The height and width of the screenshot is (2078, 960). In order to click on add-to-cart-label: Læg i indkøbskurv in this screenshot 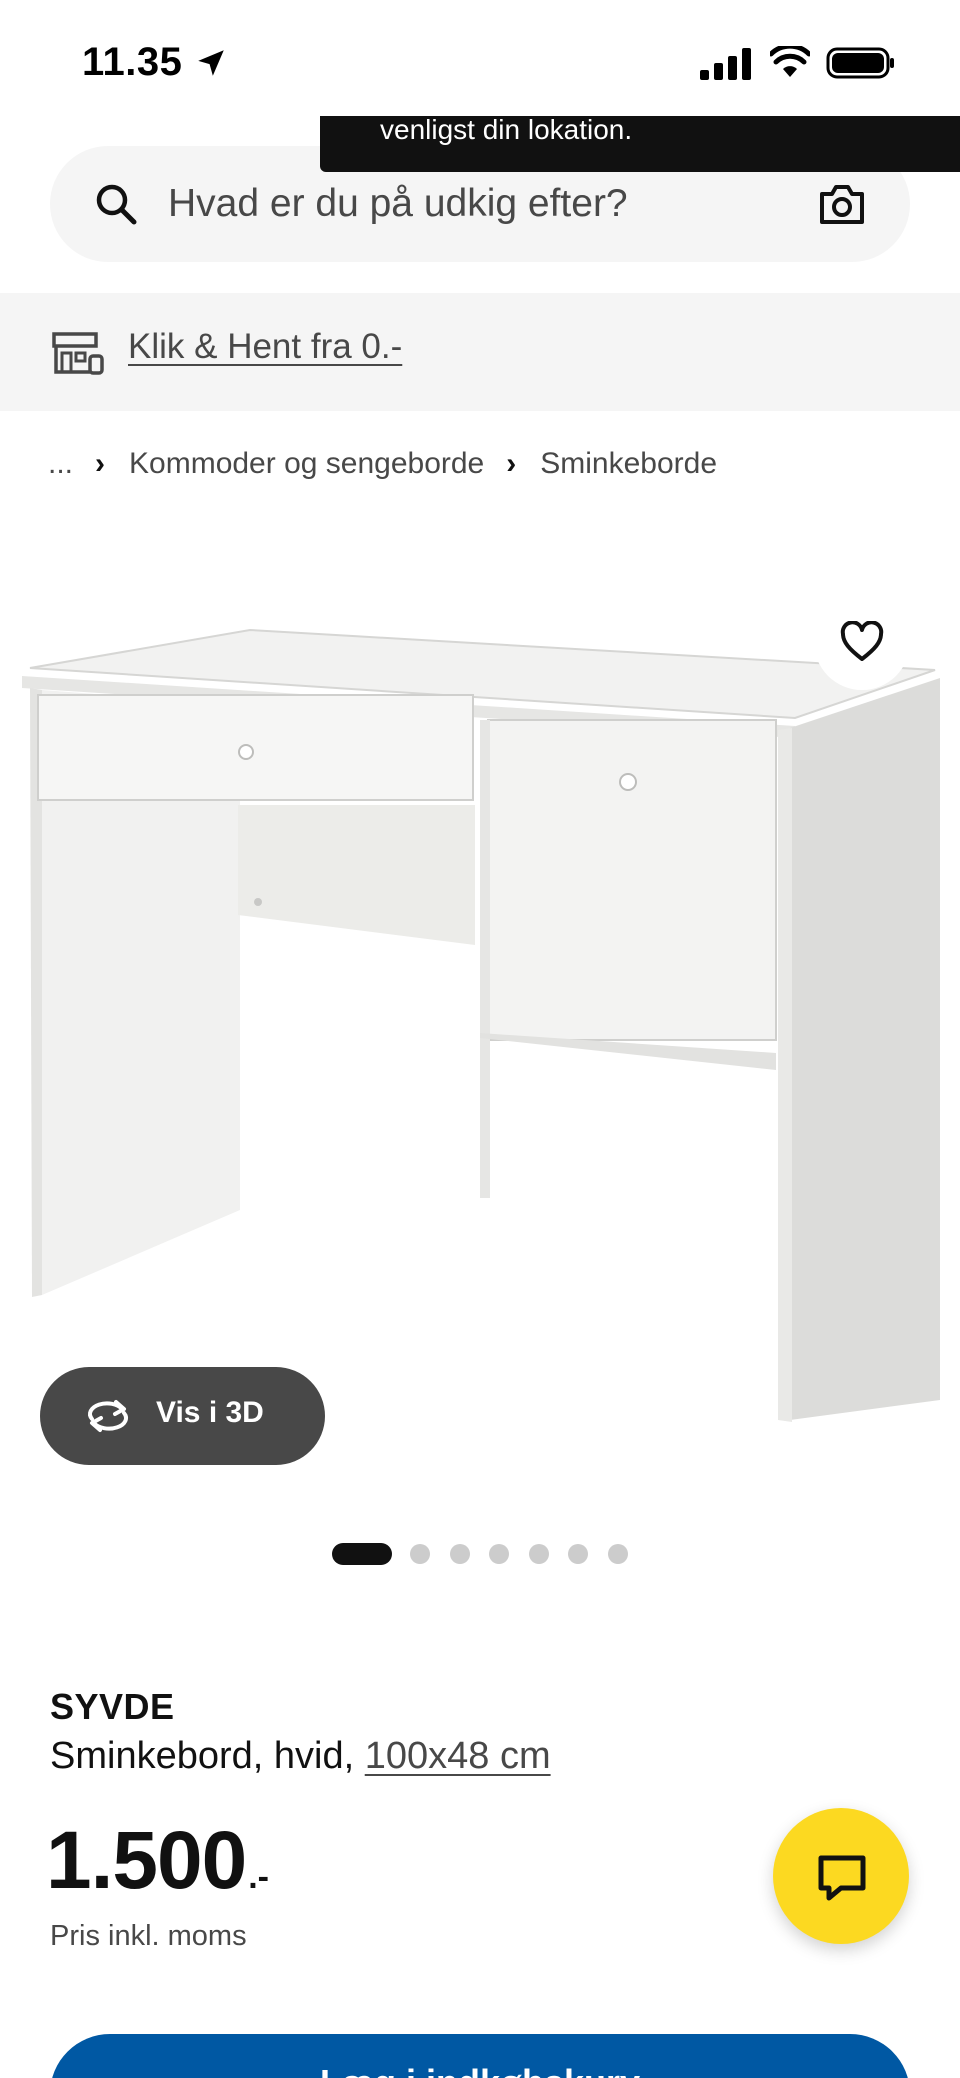, I will do `click(480, 2070)`.